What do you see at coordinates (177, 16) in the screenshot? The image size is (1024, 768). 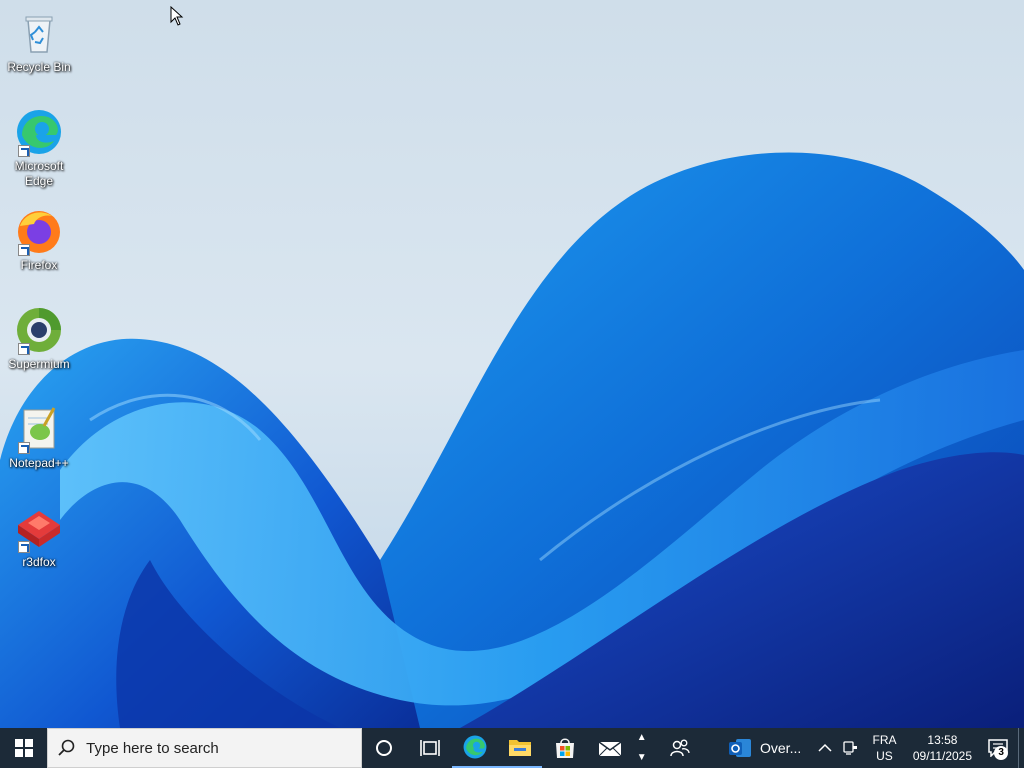 I see `mouse-cursor-icon` at bounding box center [177, 16].